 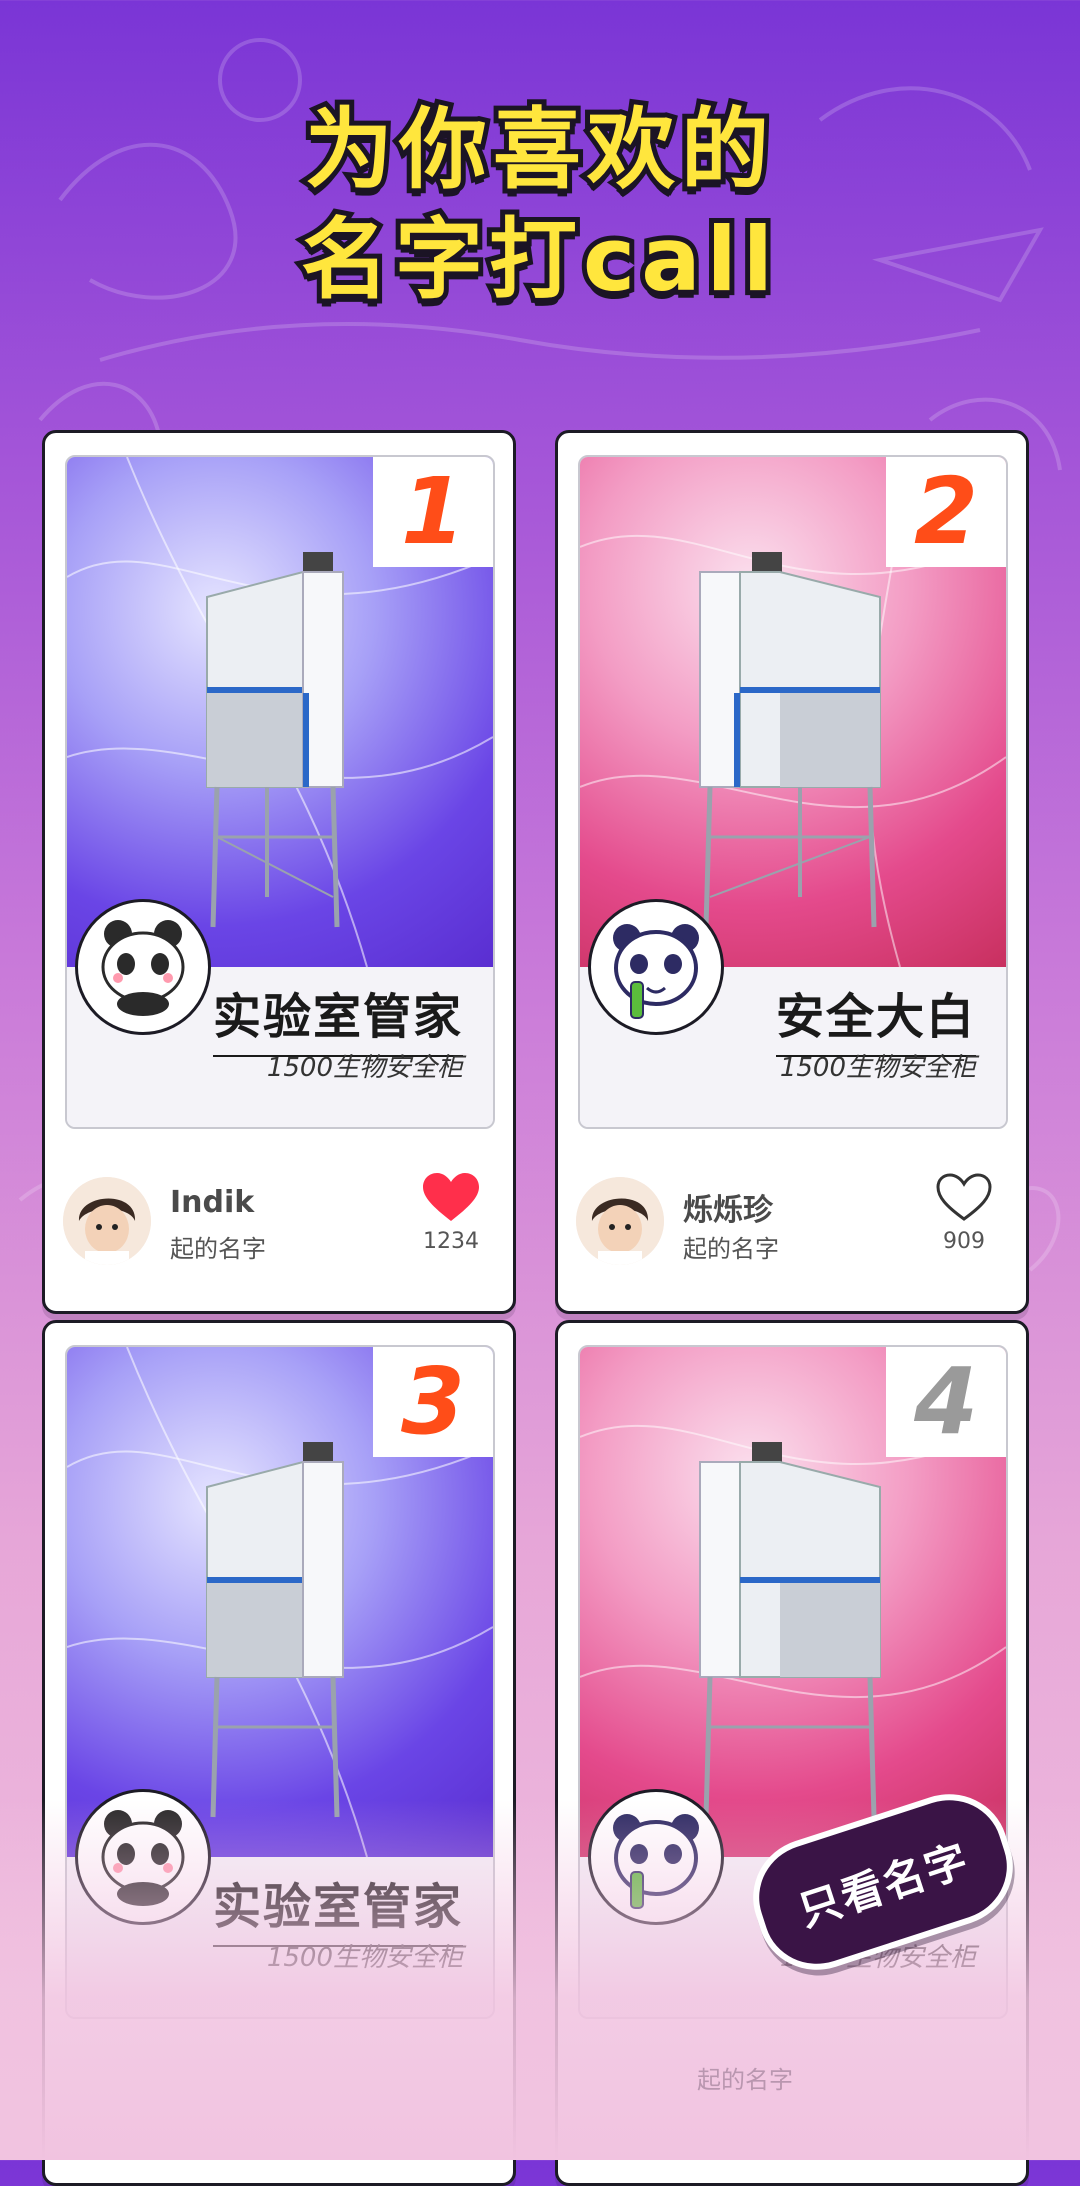 I want to click on like-count: 909, so click(x=964, y=1241).